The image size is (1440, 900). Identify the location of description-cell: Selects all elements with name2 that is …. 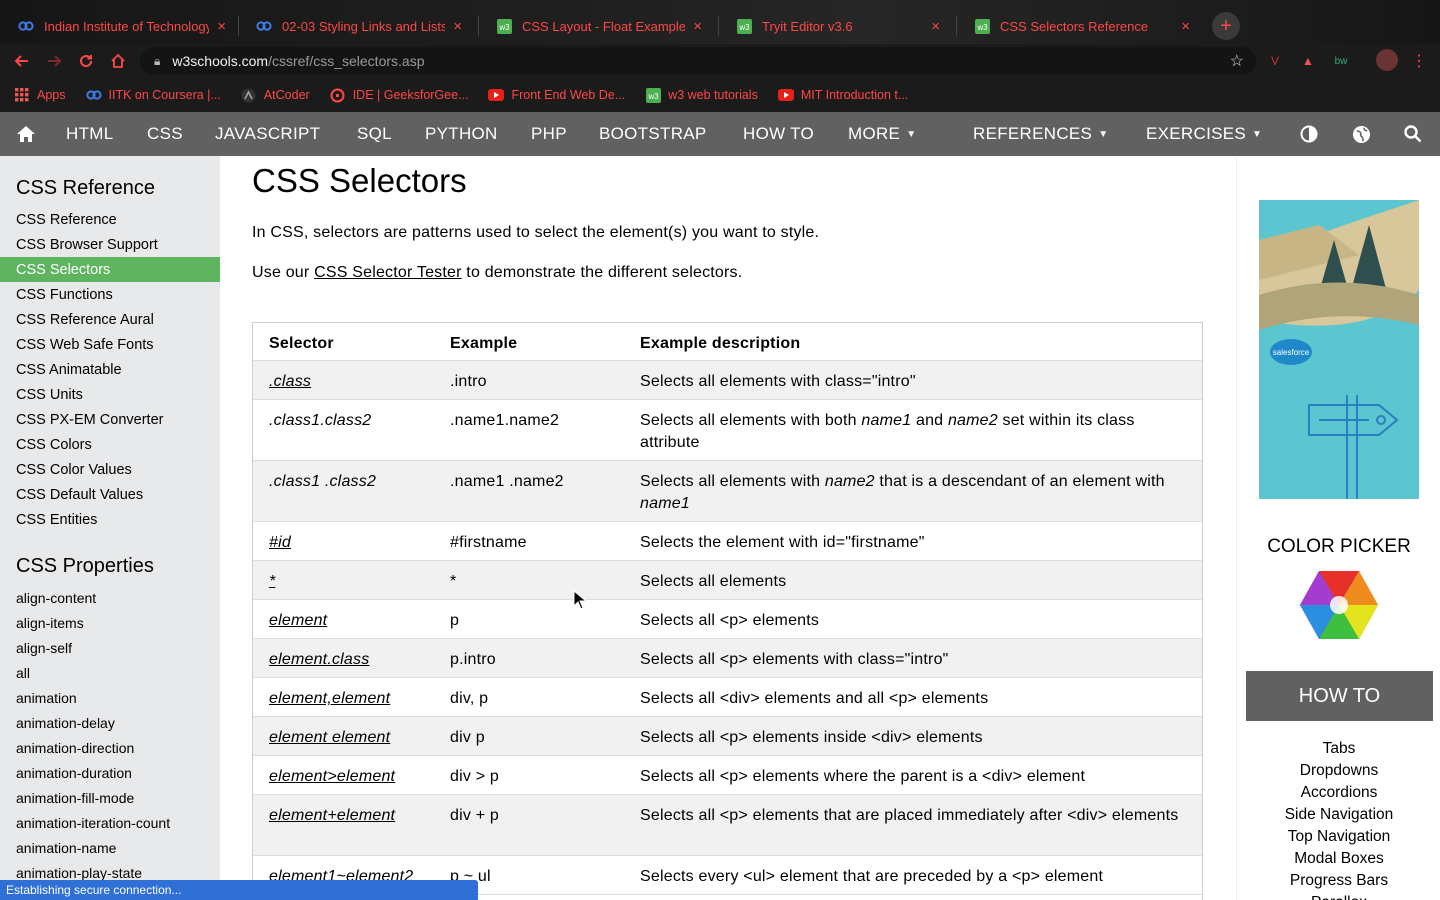
(902, 492).